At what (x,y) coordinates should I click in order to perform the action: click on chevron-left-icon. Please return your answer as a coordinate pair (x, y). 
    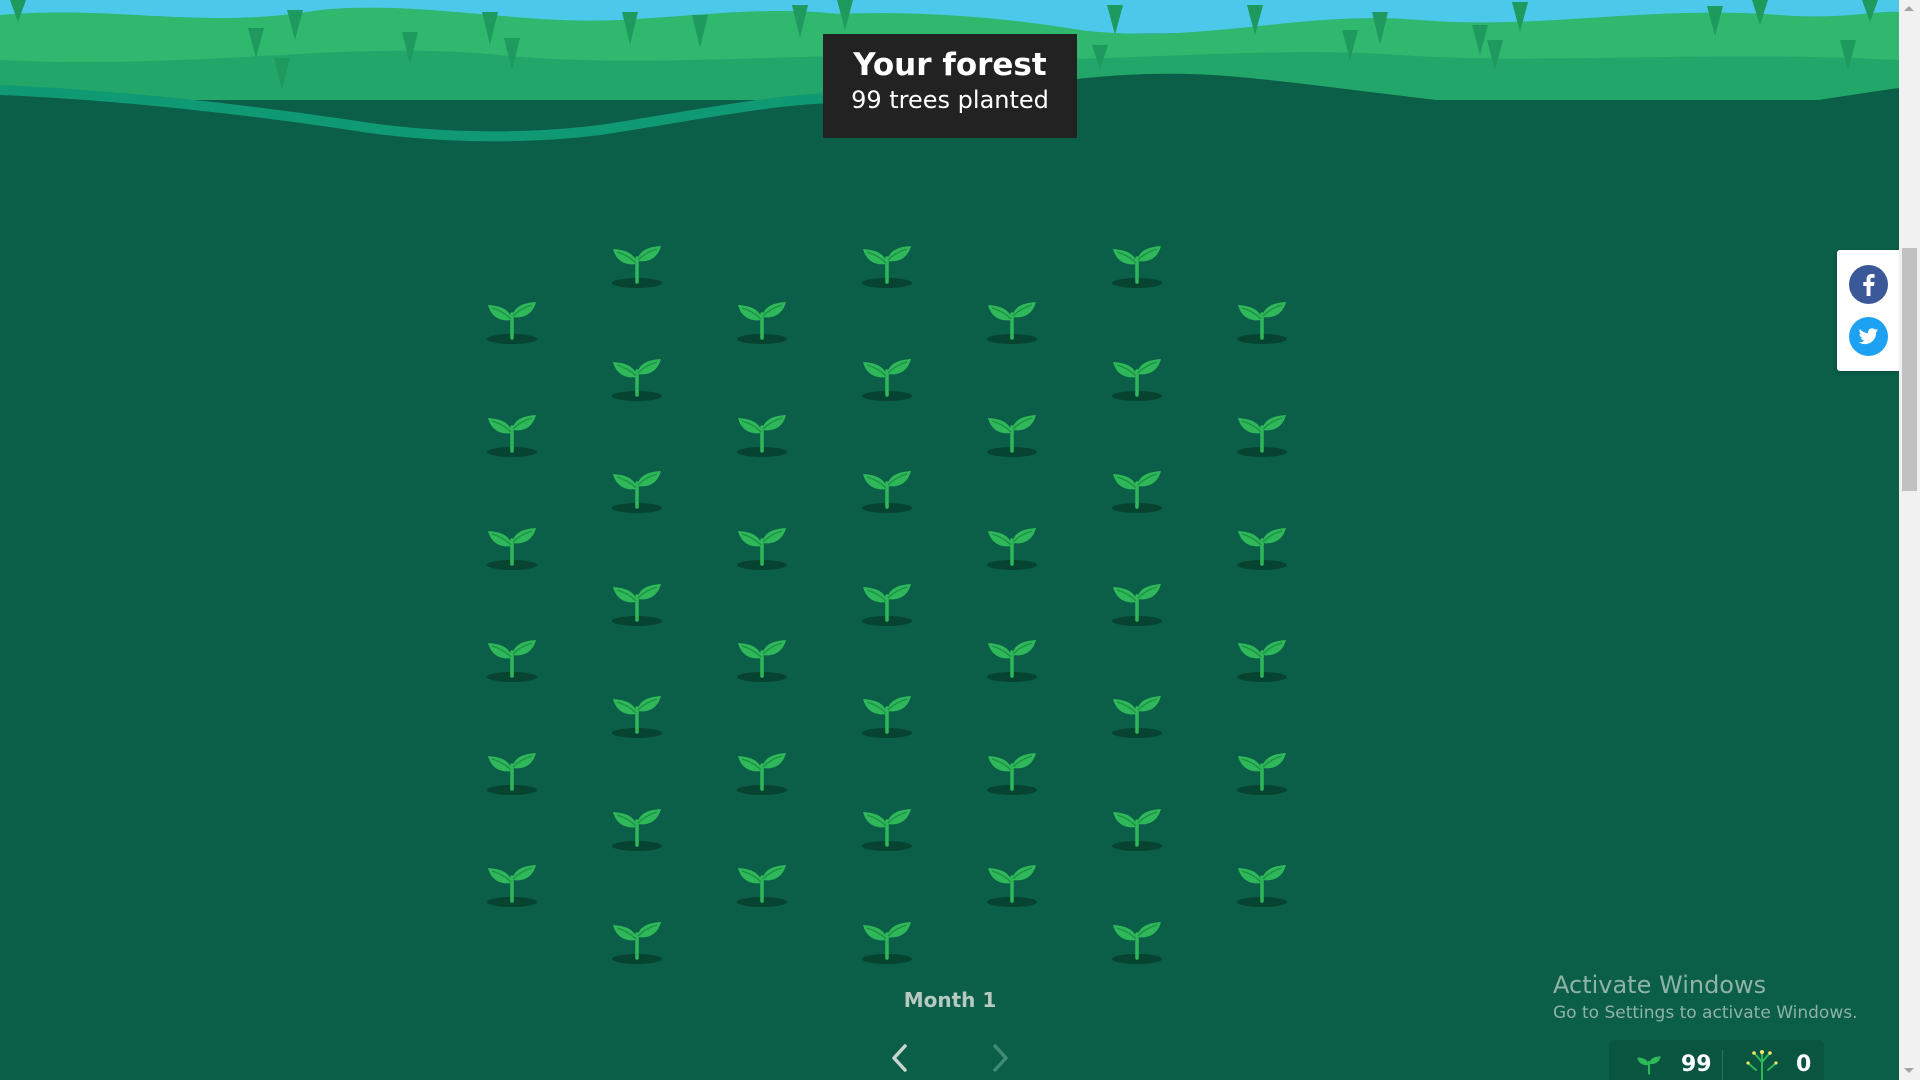
    Looking at the image, I should click on (899, 1058).